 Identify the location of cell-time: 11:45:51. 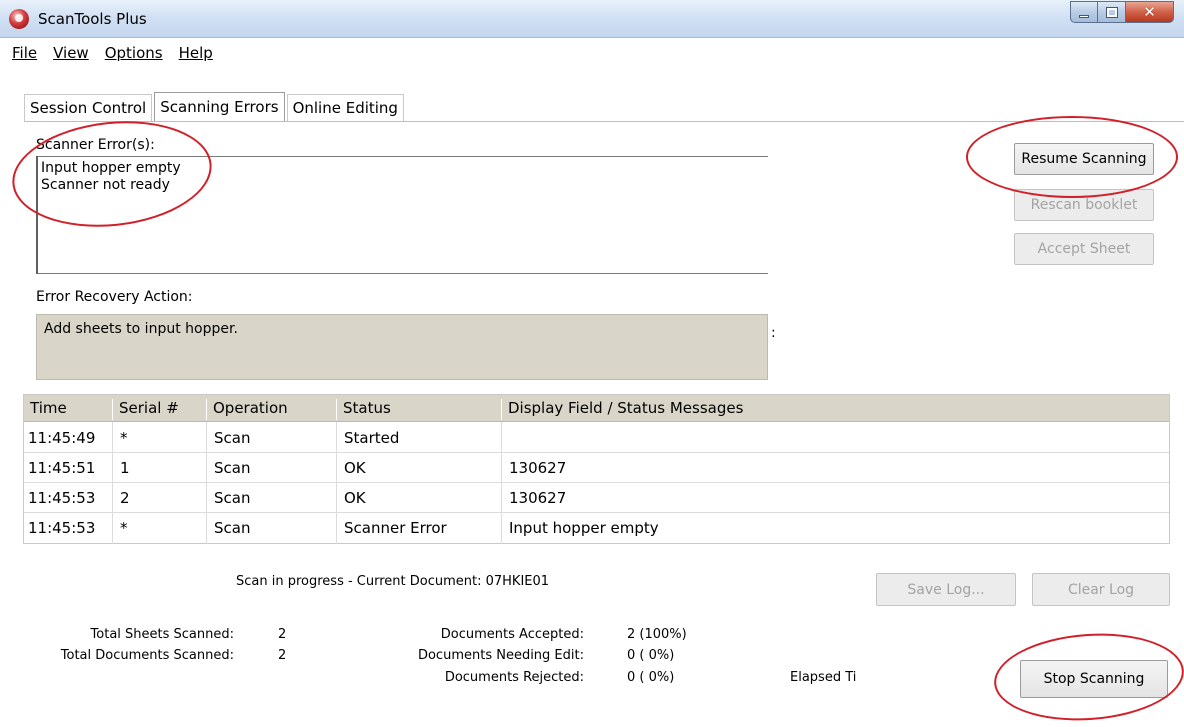
(62, 468).